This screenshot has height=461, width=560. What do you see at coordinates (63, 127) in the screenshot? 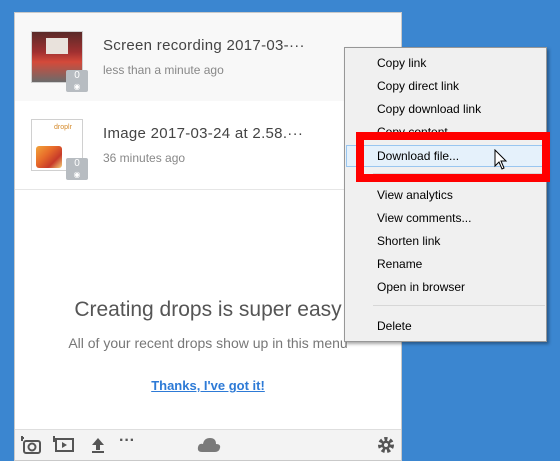
I see `thumbnail-text: droplr` at bounding box center [63, 127].